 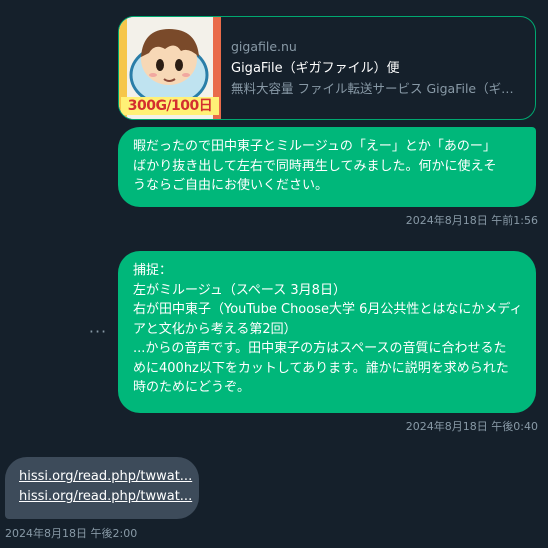 I want to click on message-text-line: 左がミルージュ（スペース 3月8日）, so click(x=239, y=290).